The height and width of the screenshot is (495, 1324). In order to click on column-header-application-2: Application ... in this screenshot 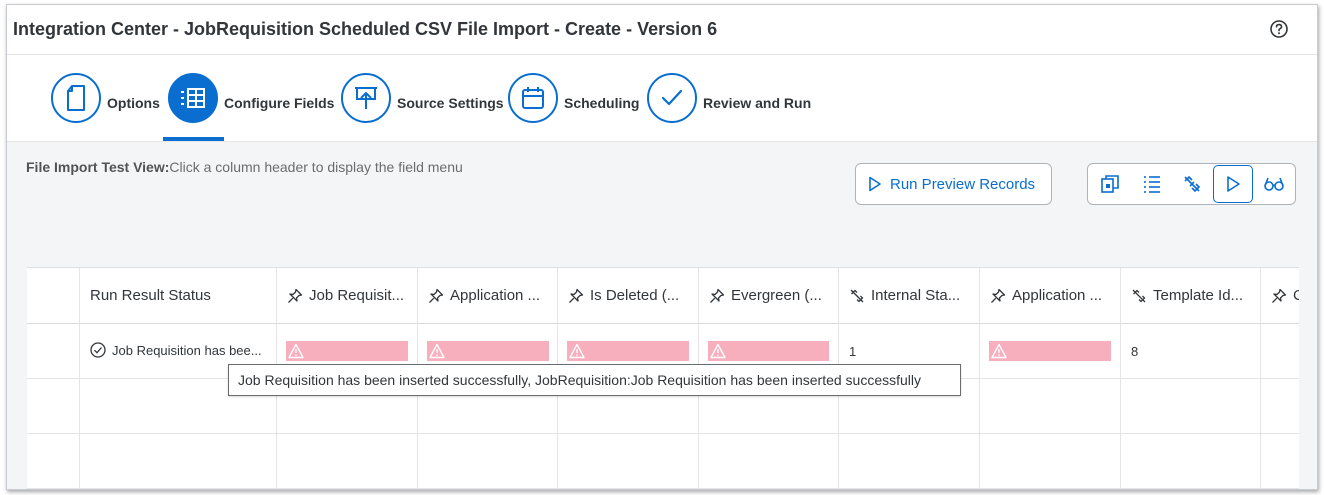, I will do `click(1050, 296)`.